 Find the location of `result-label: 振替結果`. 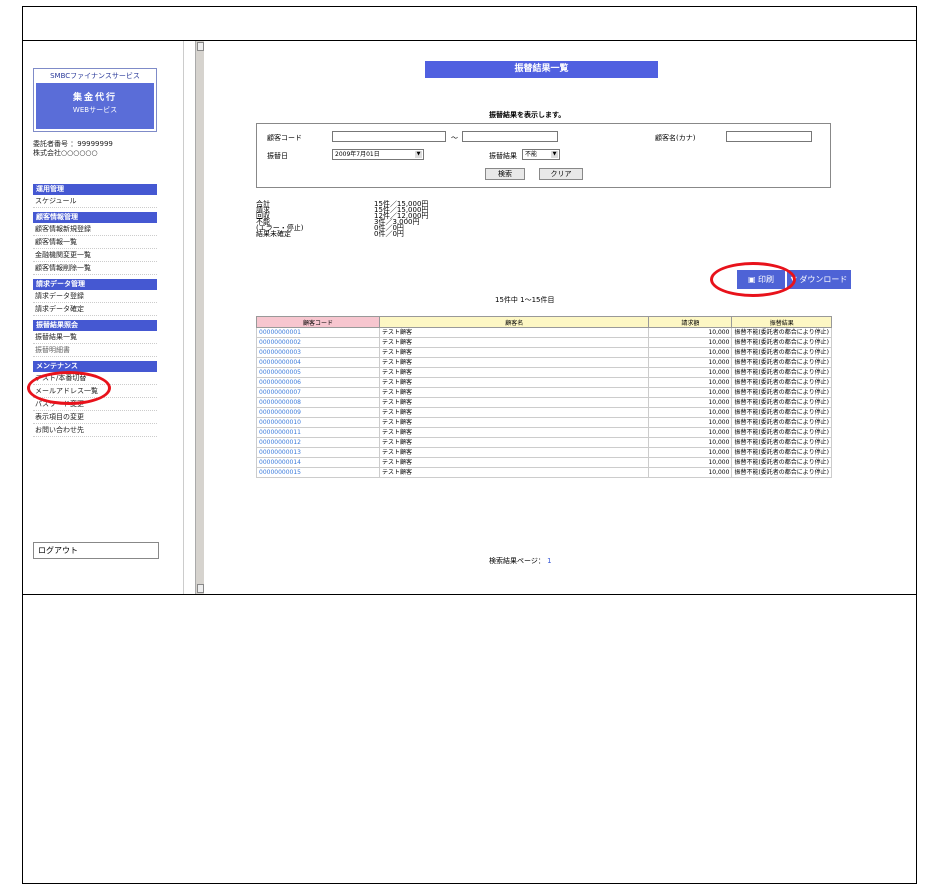

result-label: 振替結果 is located at coordinates (503, 156).